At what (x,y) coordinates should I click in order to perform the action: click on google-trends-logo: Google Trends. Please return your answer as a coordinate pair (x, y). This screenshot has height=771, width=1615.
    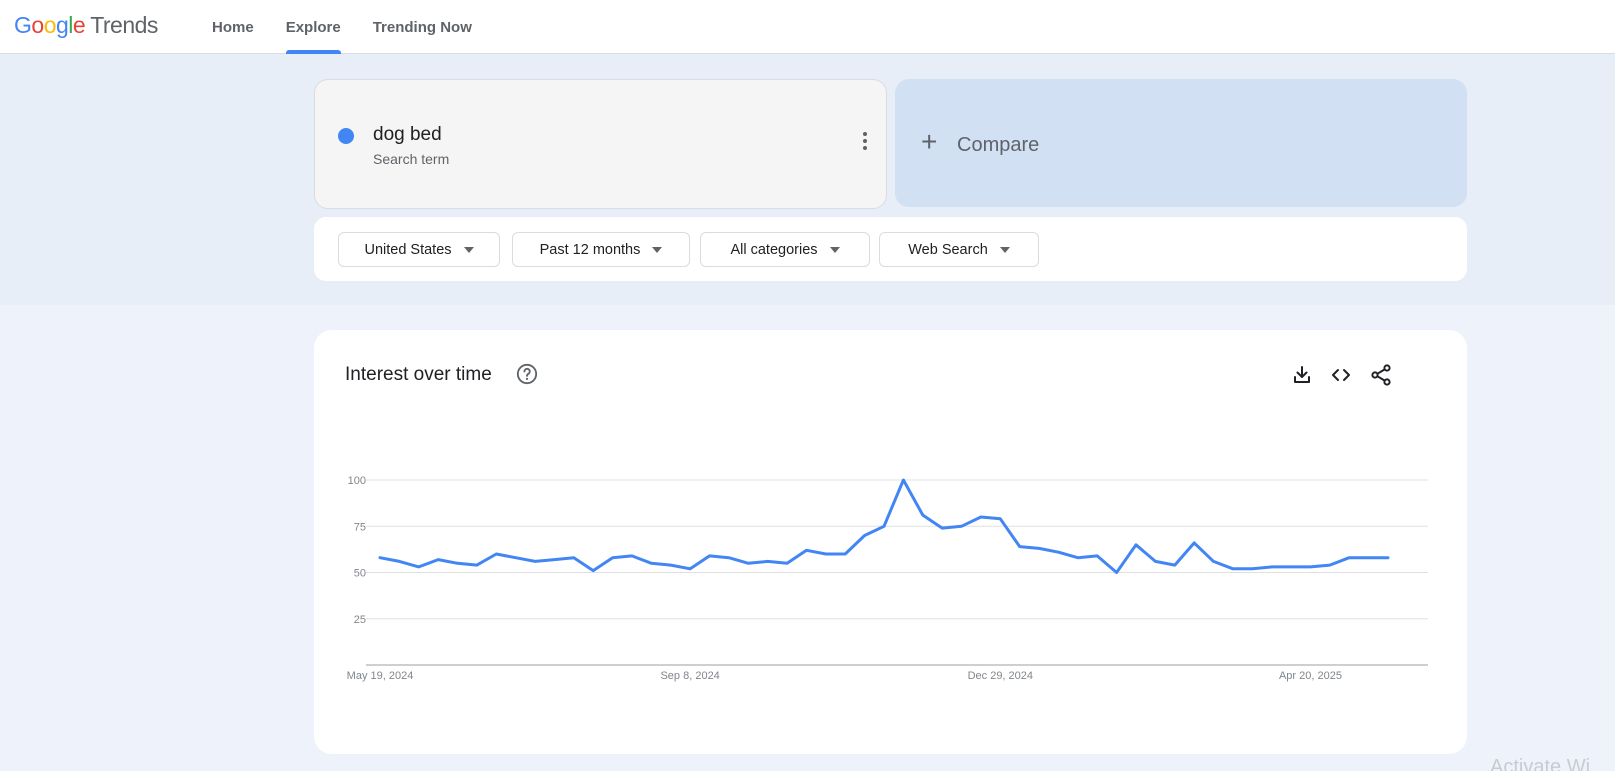
    Looking at the image, I should click on (86, 25).